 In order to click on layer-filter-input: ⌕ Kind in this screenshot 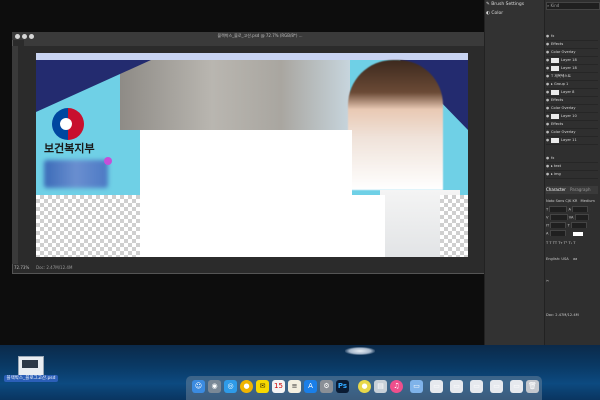, I will do `click(573, 6)`.